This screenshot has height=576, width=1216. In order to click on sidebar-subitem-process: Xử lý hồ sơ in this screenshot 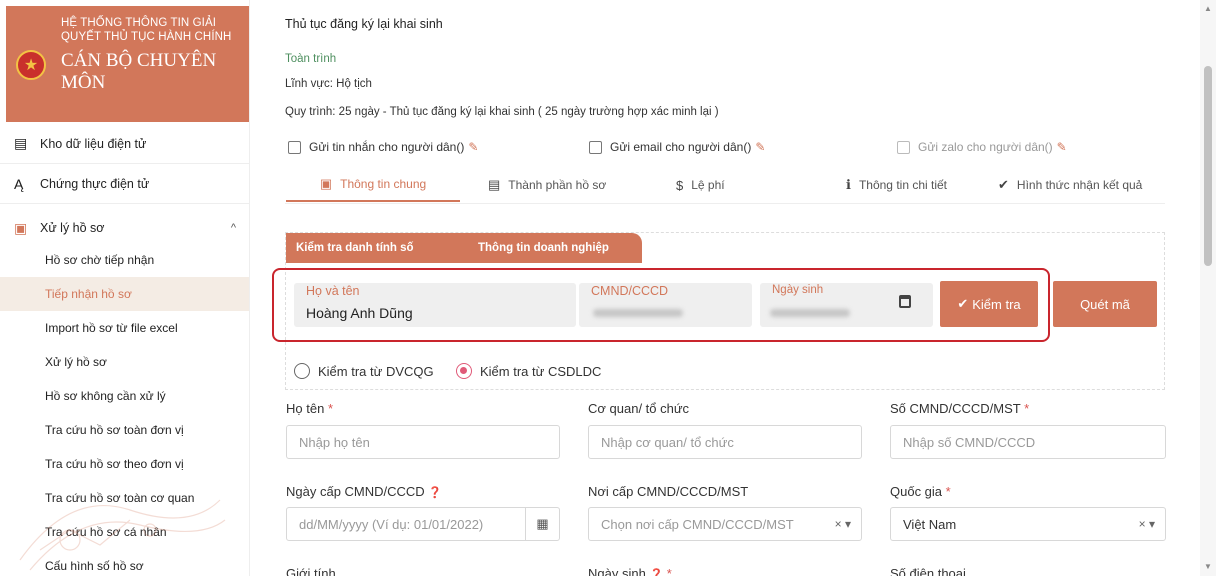, I will do `click(124, 362)`.